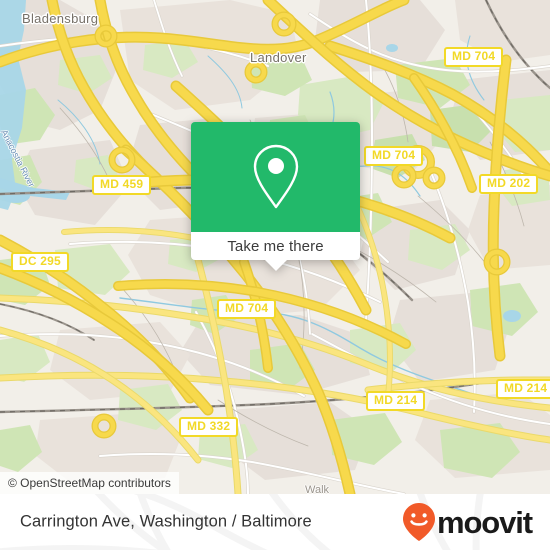  What do you see at coordinates (275, 246) in the screenshot?
I see `take-me-there-label: Take me there` at bounding box center [275, 246].